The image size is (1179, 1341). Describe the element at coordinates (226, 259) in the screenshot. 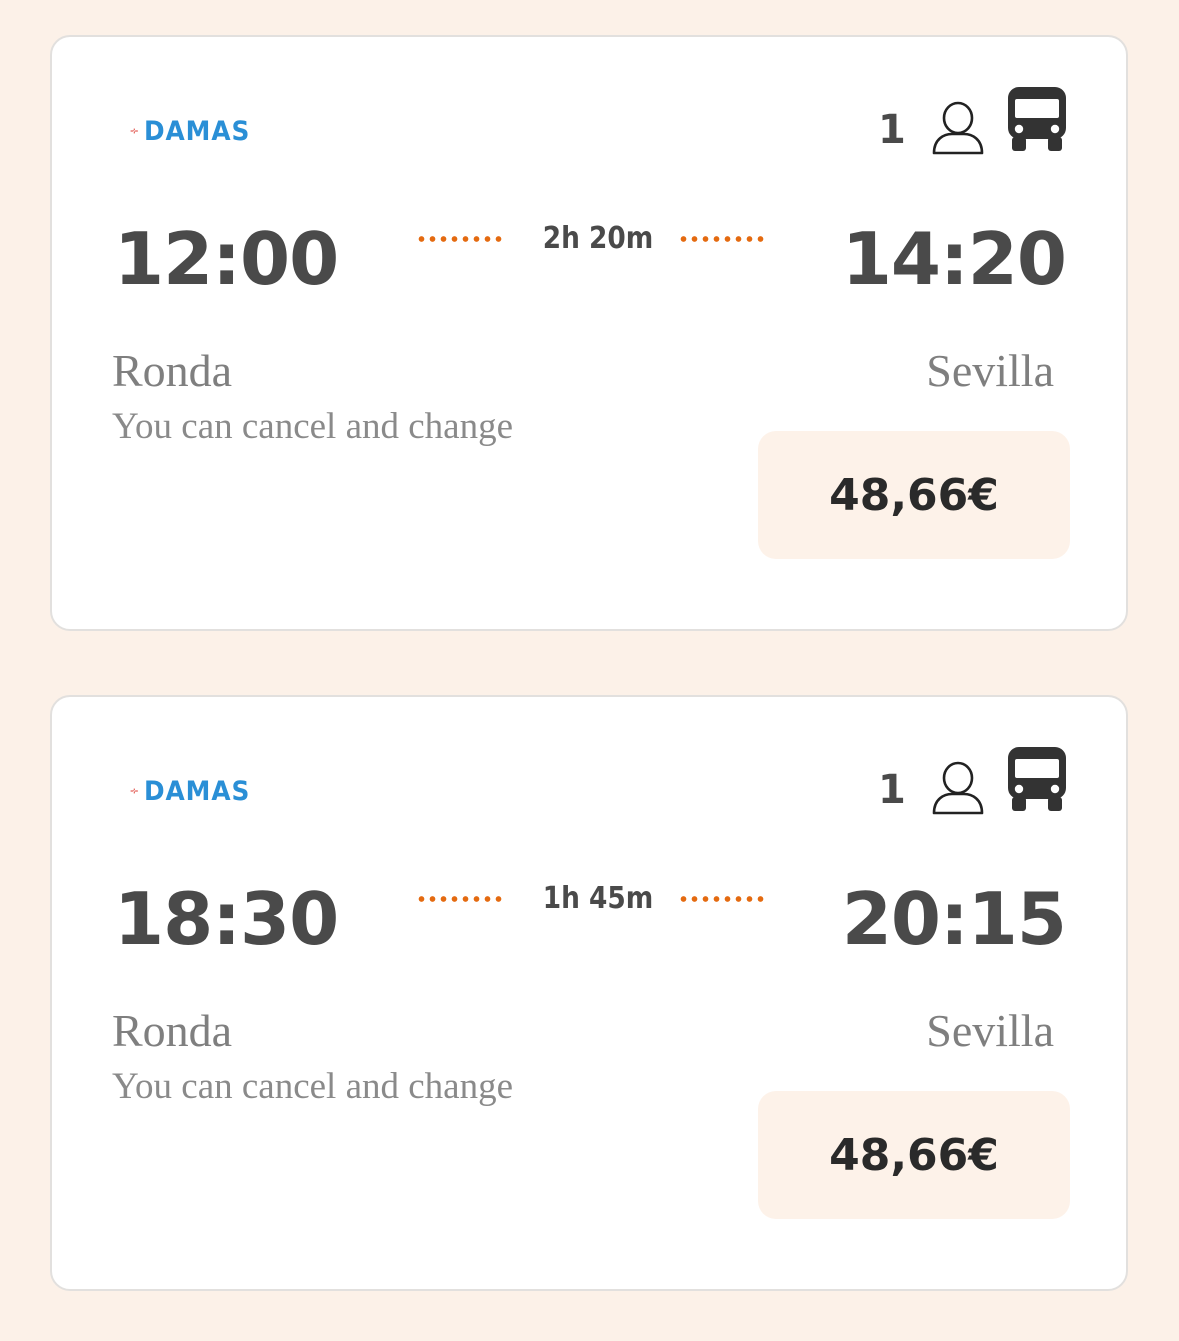

I see `departure-time: 12:00` at that location.